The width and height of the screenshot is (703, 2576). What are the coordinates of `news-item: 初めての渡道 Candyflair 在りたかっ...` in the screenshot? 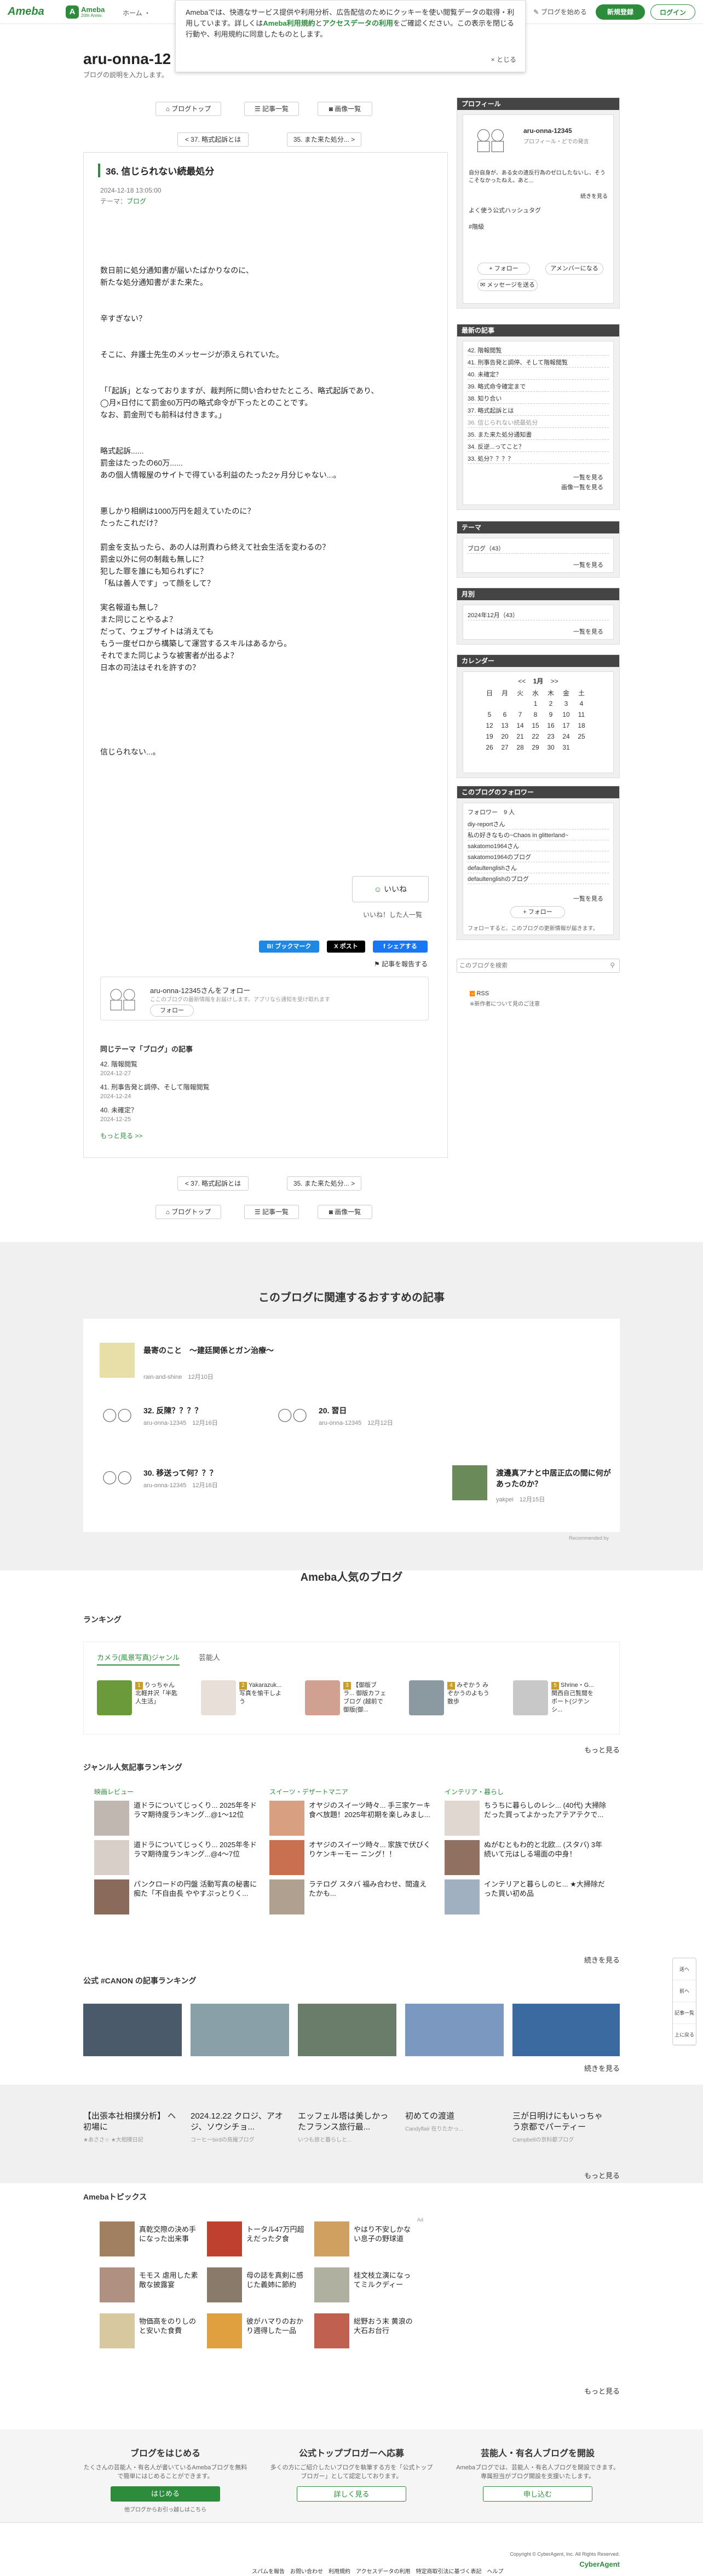 It's located at (451, 2123).